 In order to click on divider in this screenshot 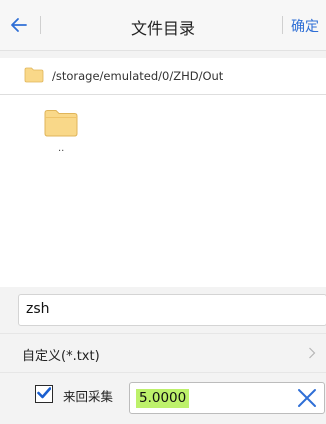, I will do `click(282, 25)`.